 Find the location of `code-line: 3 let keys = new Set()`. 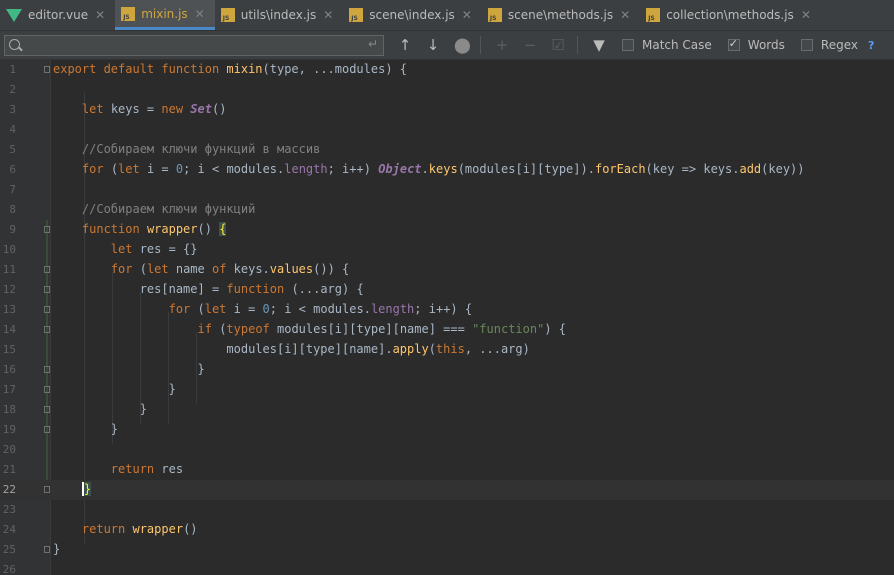

code-line: 3 let keys = new Set() is located at coordinates (447, 110).